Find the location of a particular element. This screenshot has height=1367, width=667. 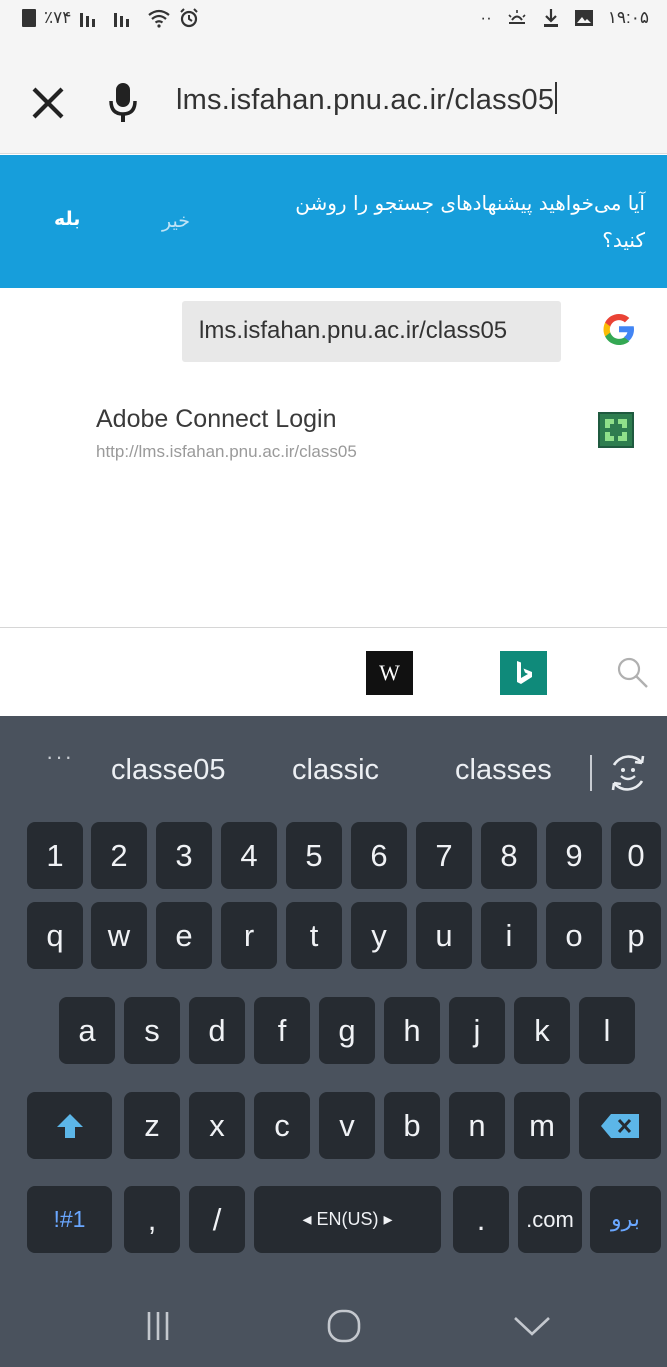

search-icon is located at coordinates (632, 672).